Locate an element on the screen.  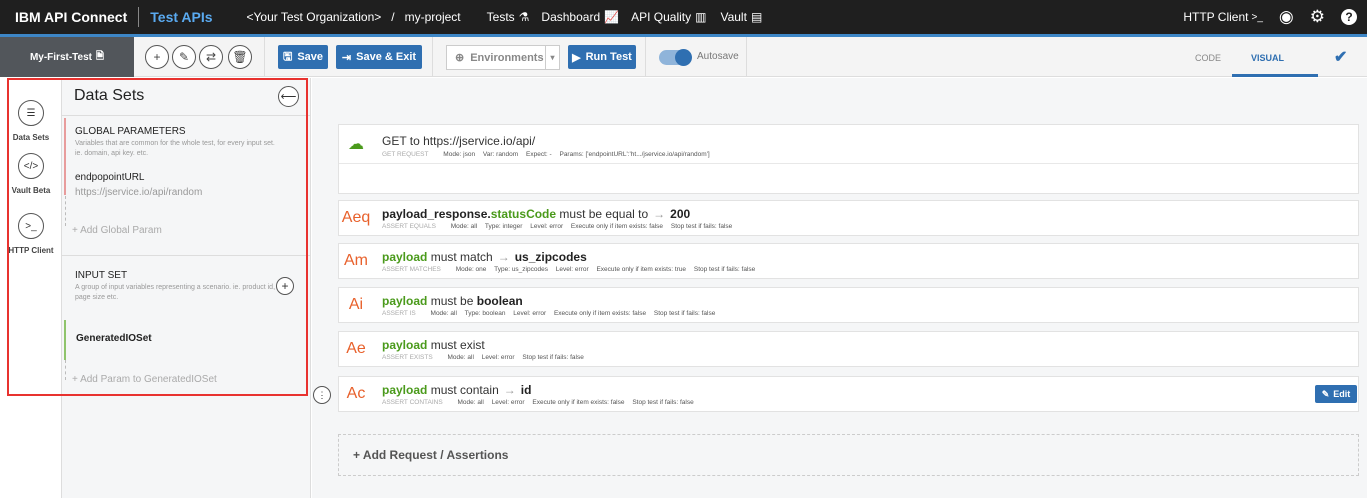
save-button: 🖫 Save is located at coordinates (303, 57).